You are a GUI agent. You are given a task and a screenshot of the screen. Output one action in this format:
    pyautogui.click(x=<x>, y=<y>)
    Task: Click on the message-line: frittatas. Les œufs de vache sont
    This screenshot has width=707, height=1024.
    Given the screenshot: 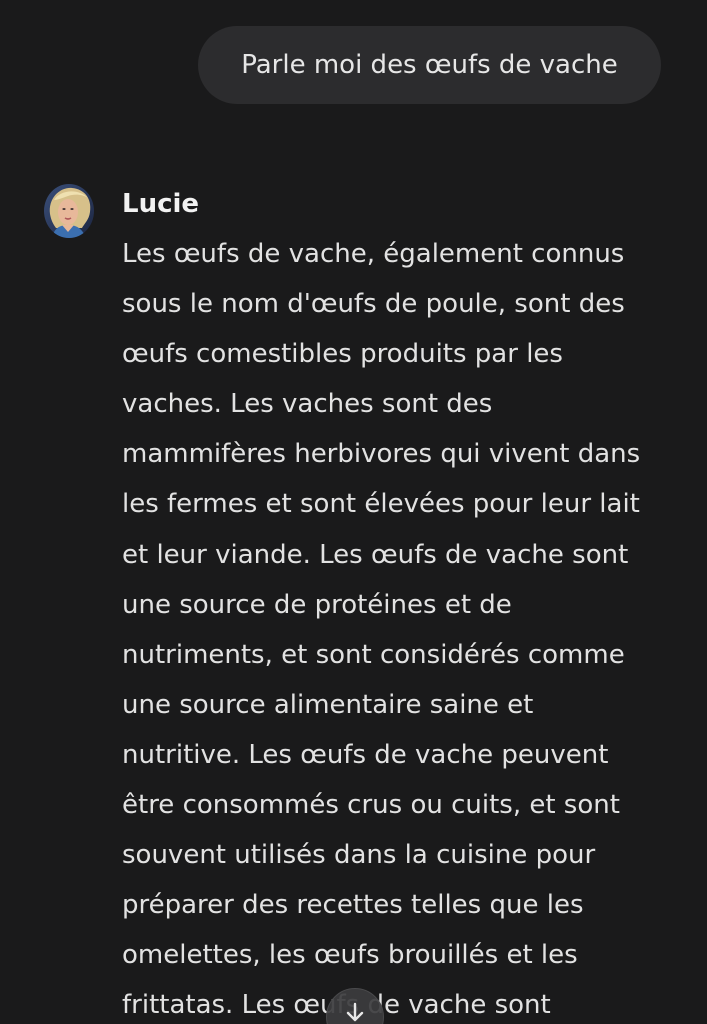 What is the action you would take?
    pyautogui.click(x=336, y=1005)
    